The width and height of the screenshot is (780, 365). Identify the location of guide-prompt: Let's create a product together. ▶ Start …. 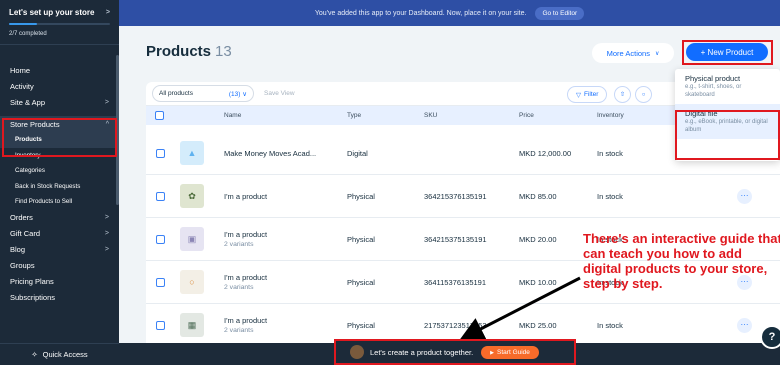
(455, 352).